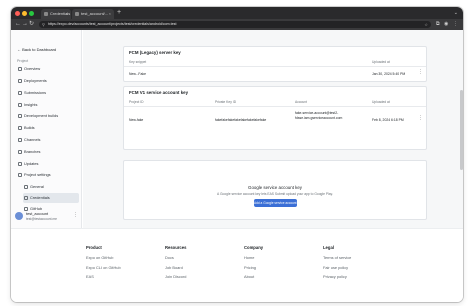 The height and width of the screenshot is (306, 474). What do you see at coordinates (426, 24) in the screenshot?
I see `bookmark-star-icon: ☆` at bounding box center [426, 24].